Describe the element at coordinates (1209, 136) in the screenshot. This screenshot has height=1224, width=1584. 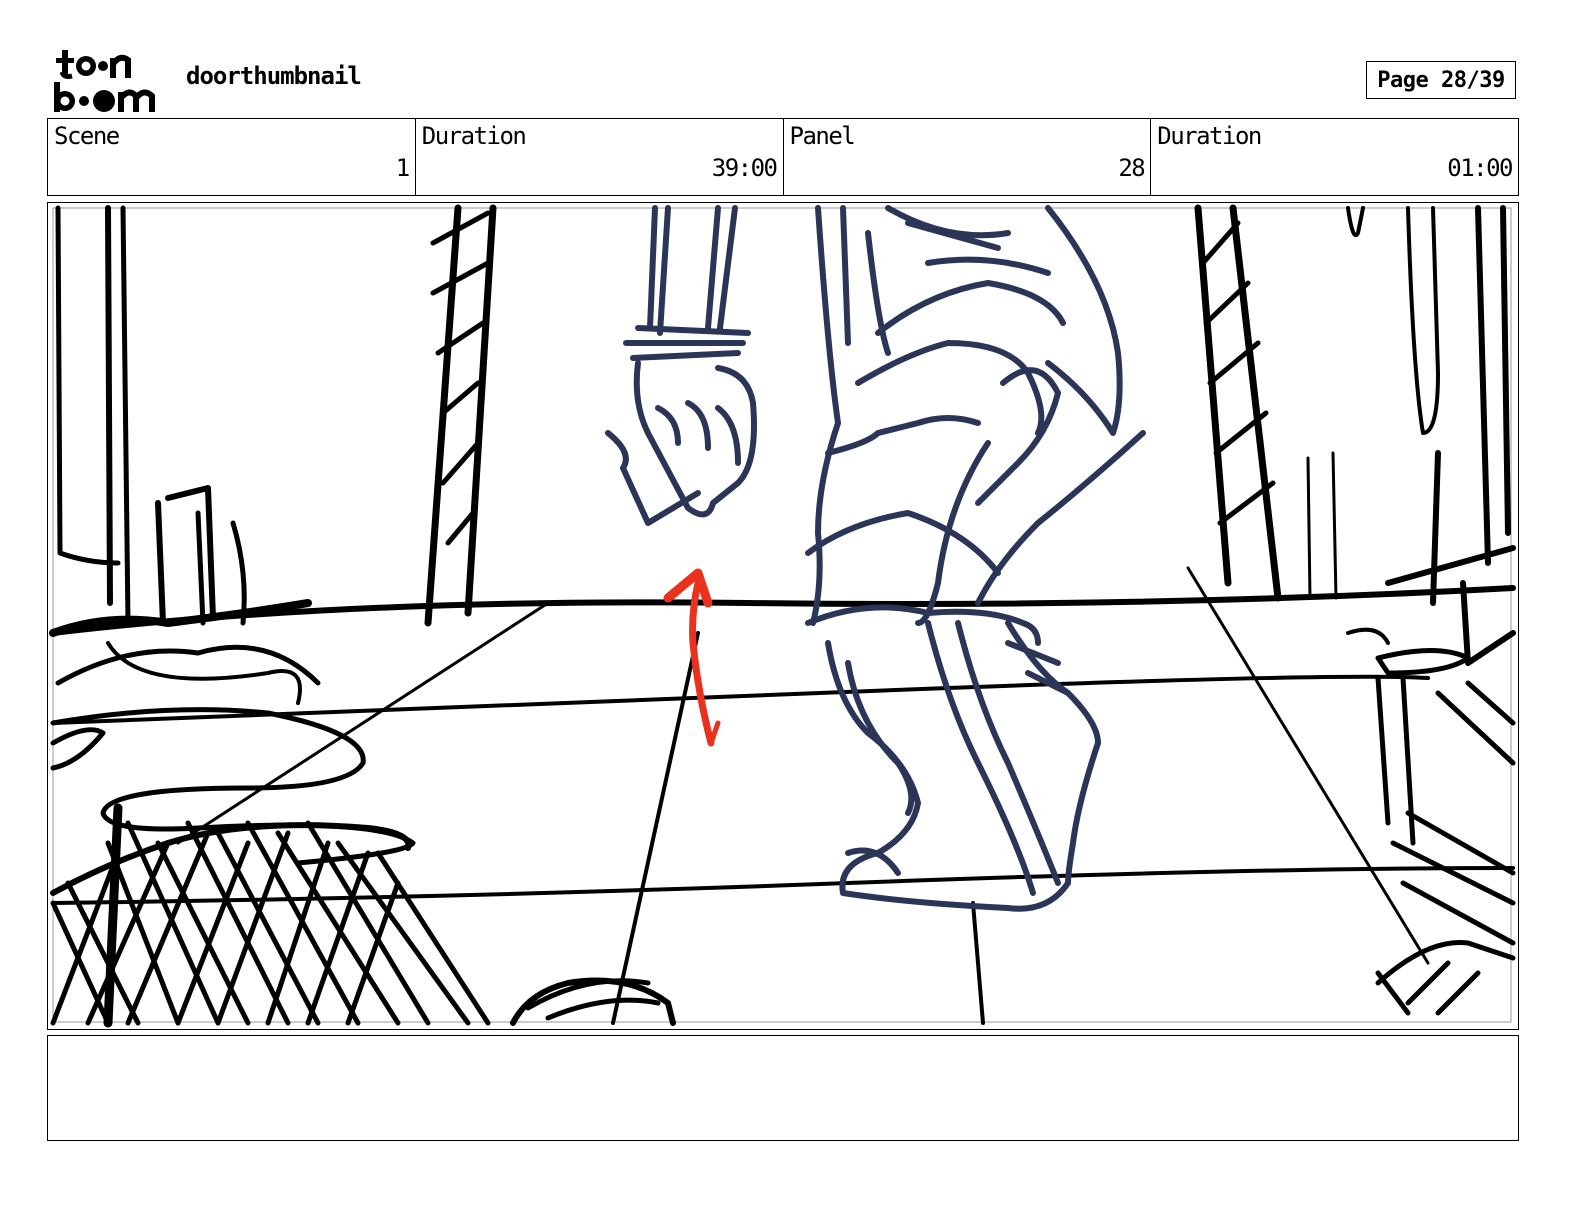
I see `panel-duration-label: Duration` at that location.